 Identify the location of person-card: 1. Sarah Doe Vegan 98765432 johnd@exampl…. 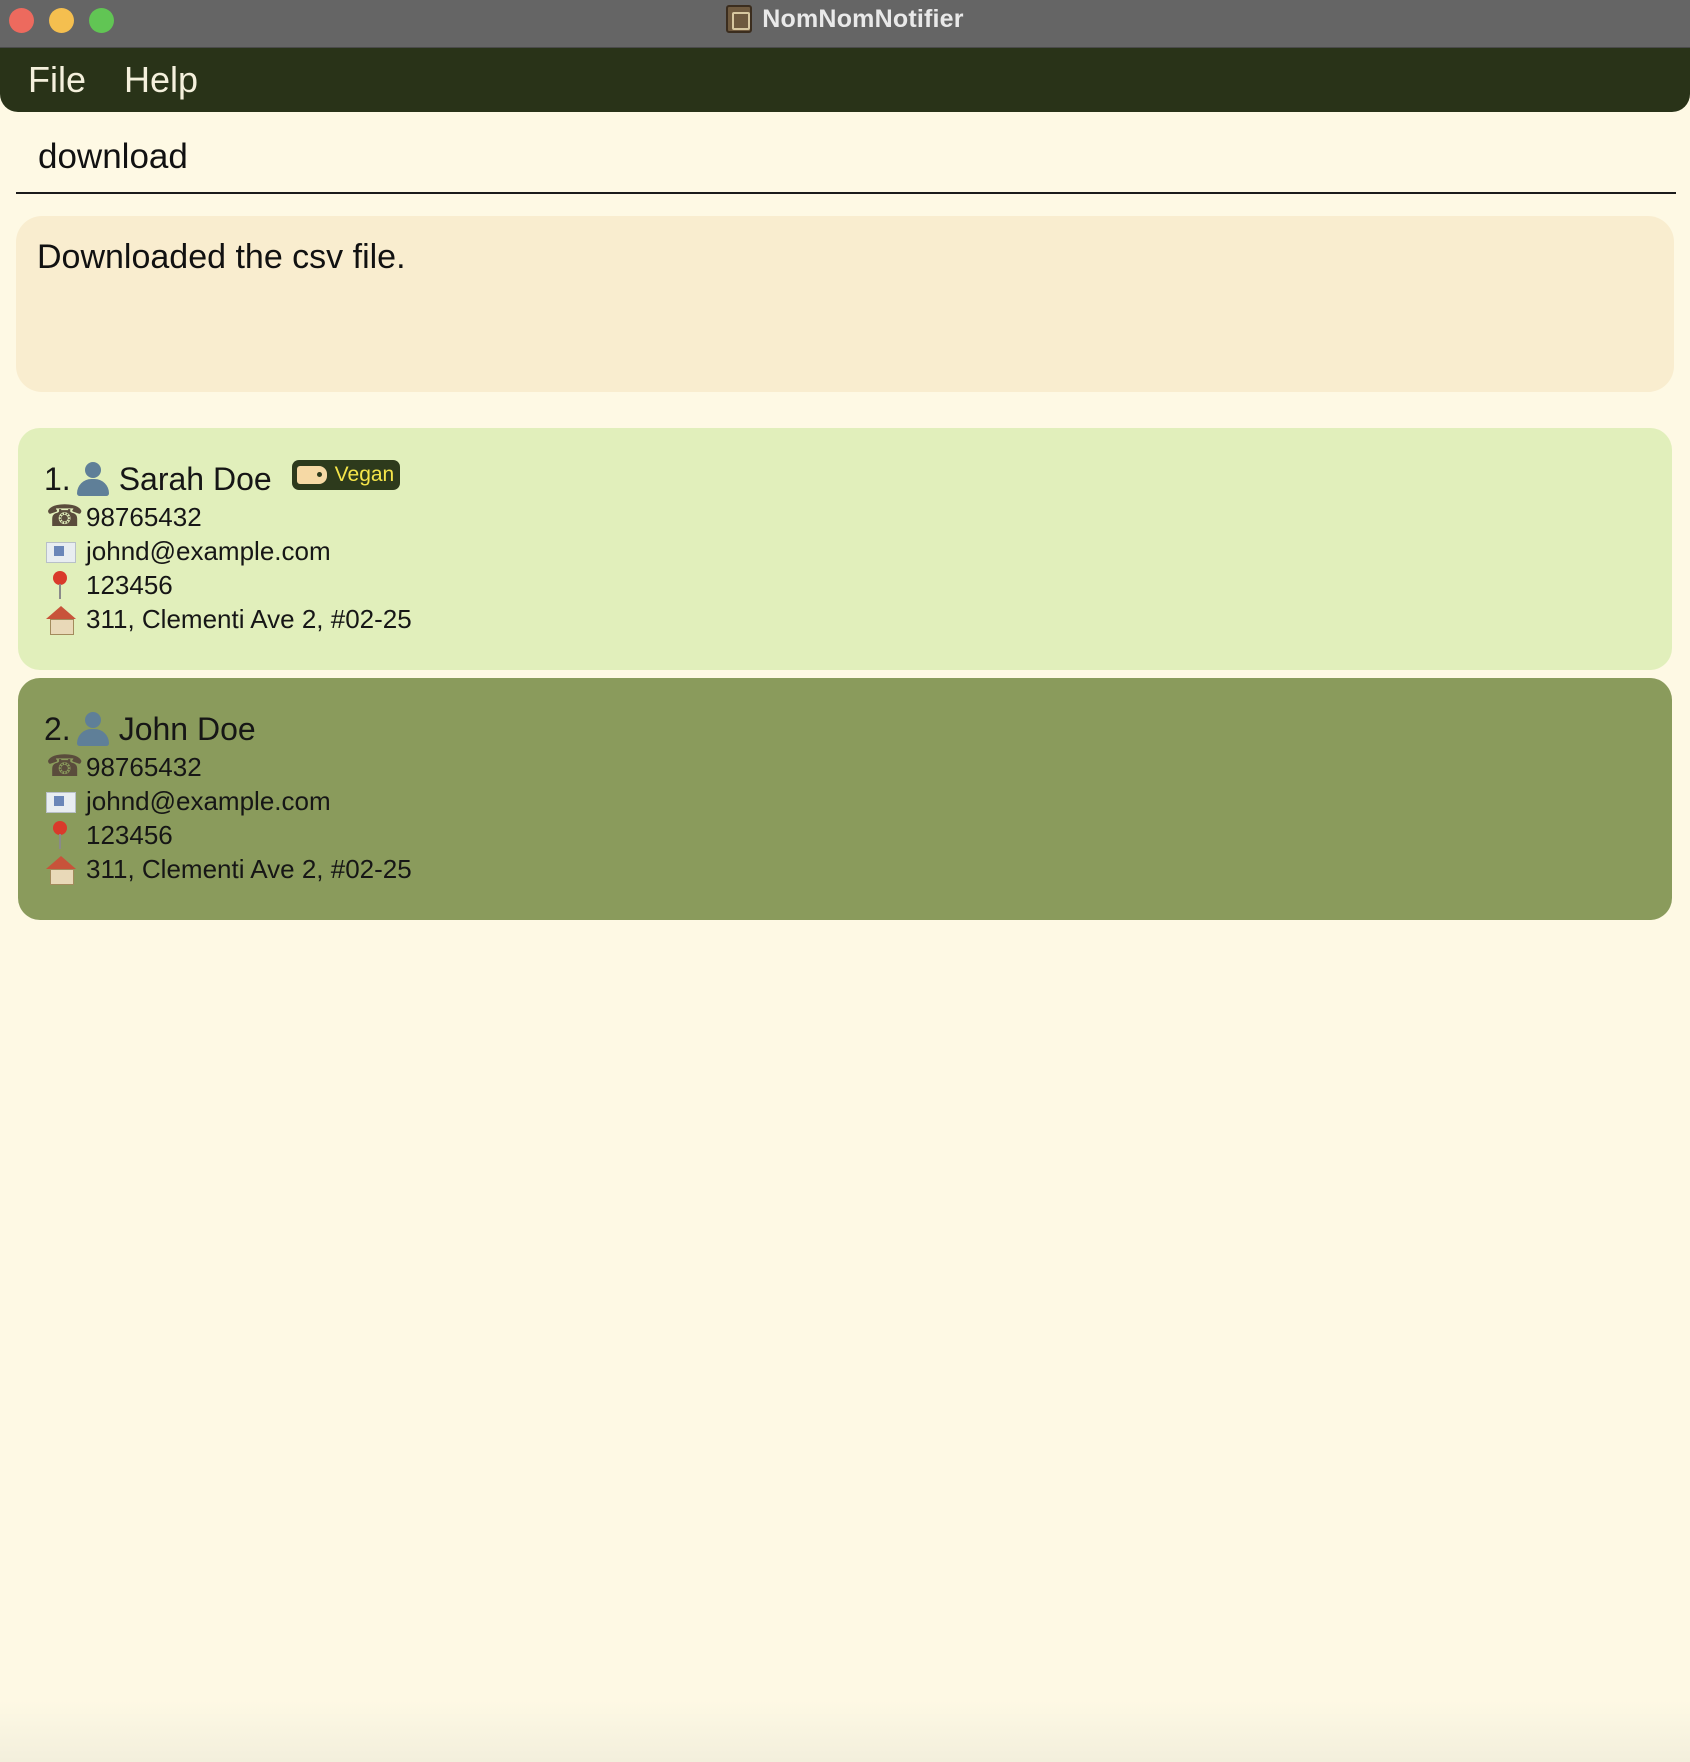
(845, 549).